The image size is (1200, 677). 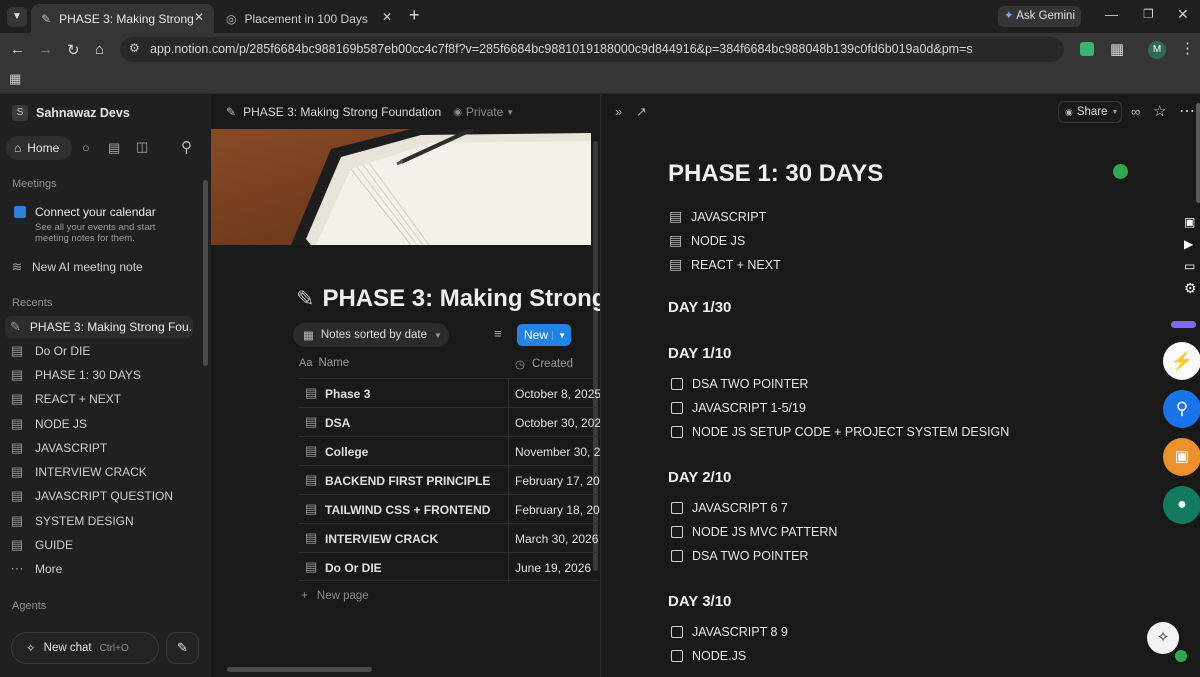 What do you see at coordinates (1187, 48) in the screenshot?
I see `browser-menu-icon: ⋮` at bounding box center [1187, 48].